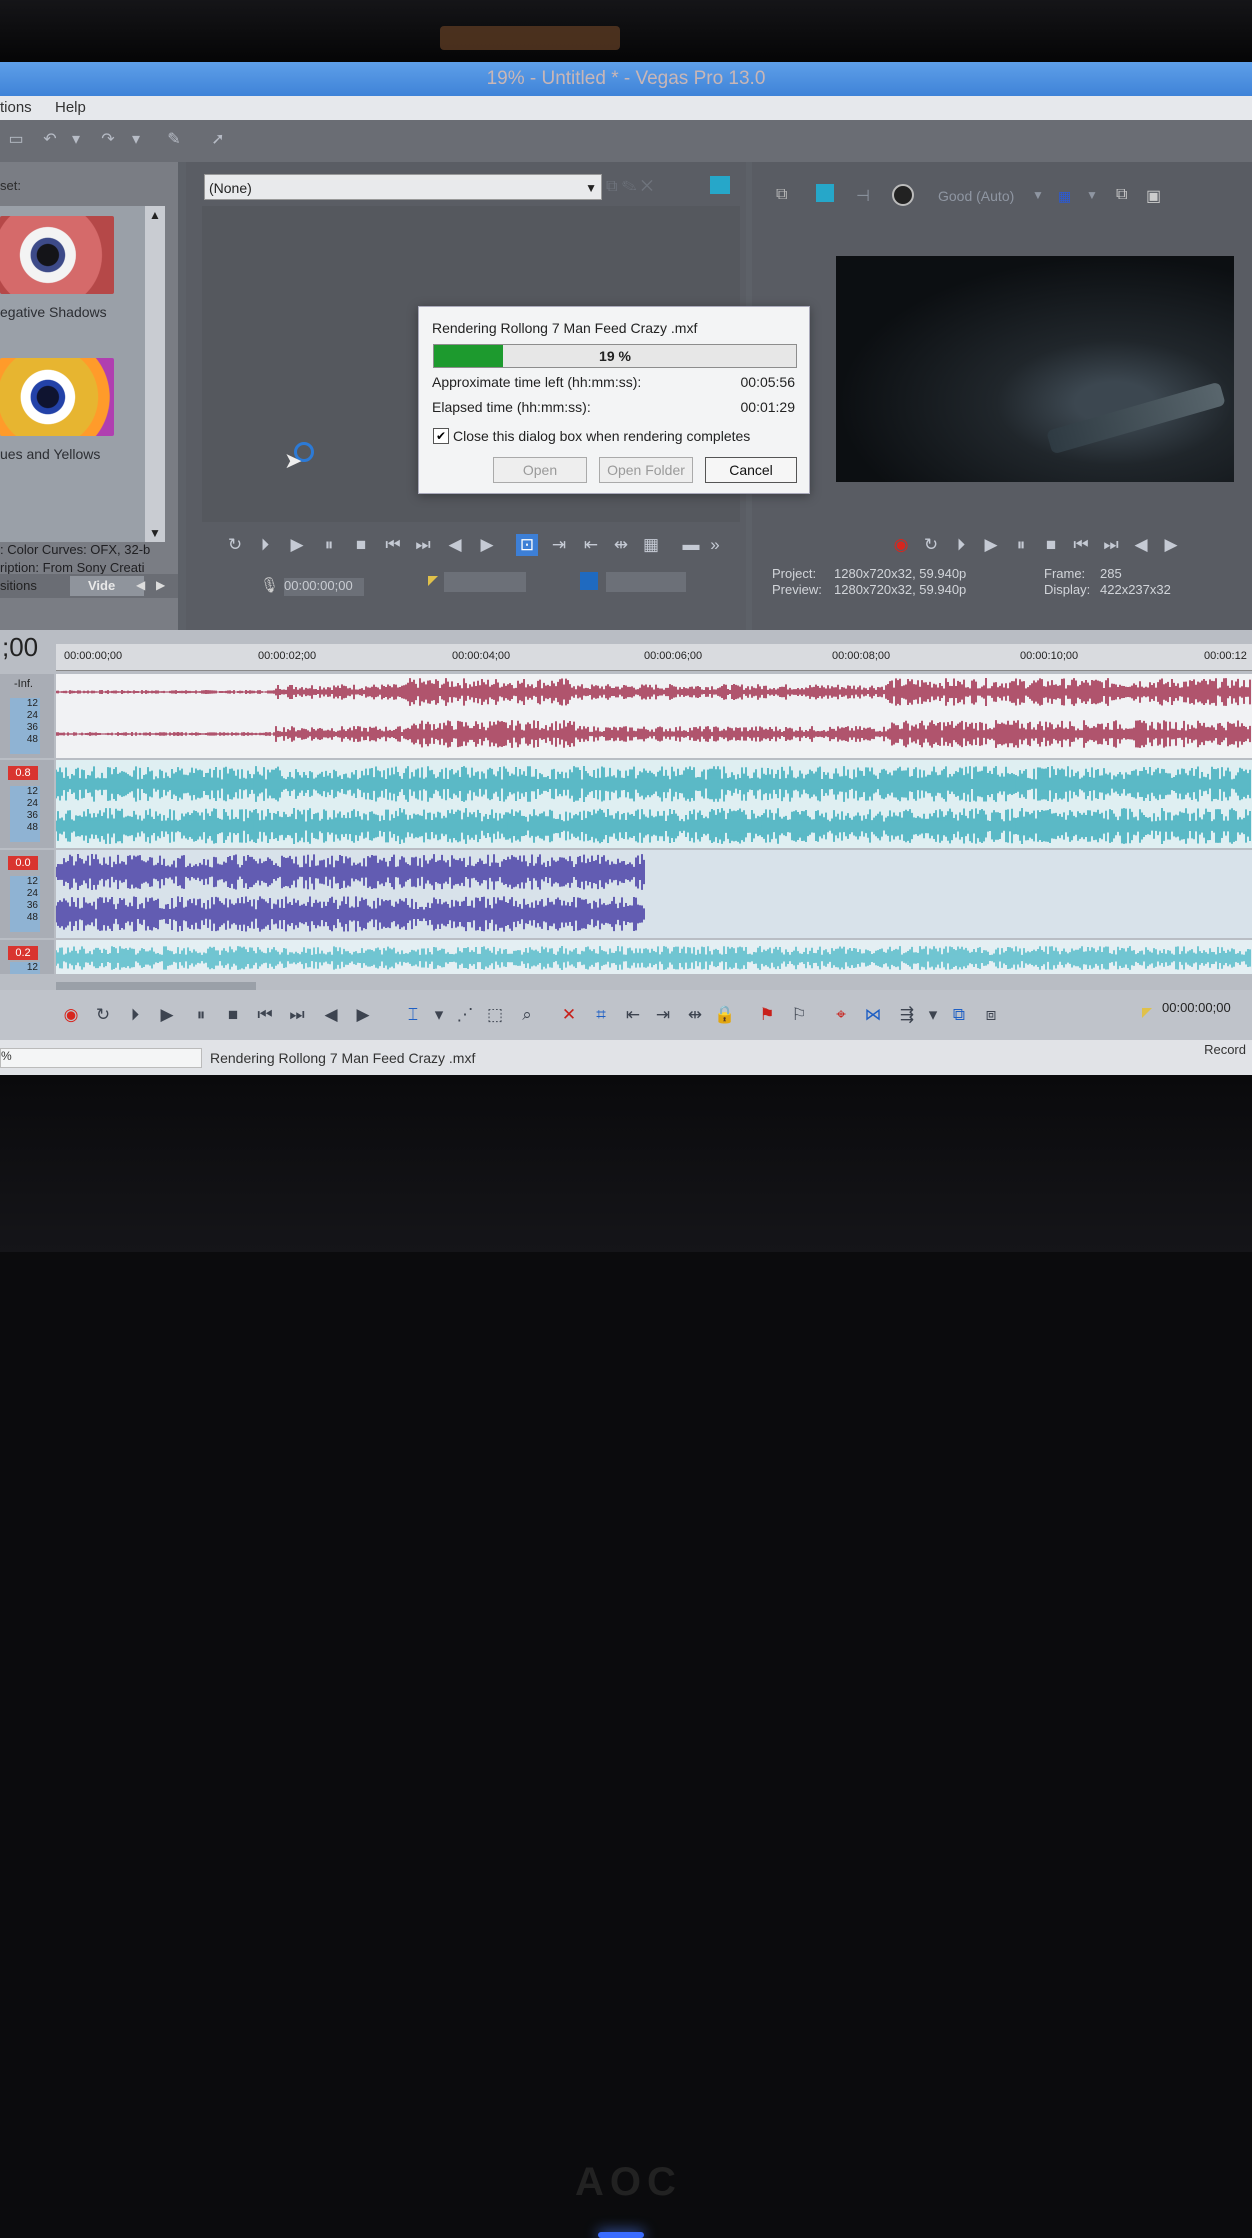 This screenshot has height=2238, width=1252. What do you see at coordinates (725, 1015) in the screenshot?
I see `lock-icon: 🔒` at bounding box center [725, 1015].